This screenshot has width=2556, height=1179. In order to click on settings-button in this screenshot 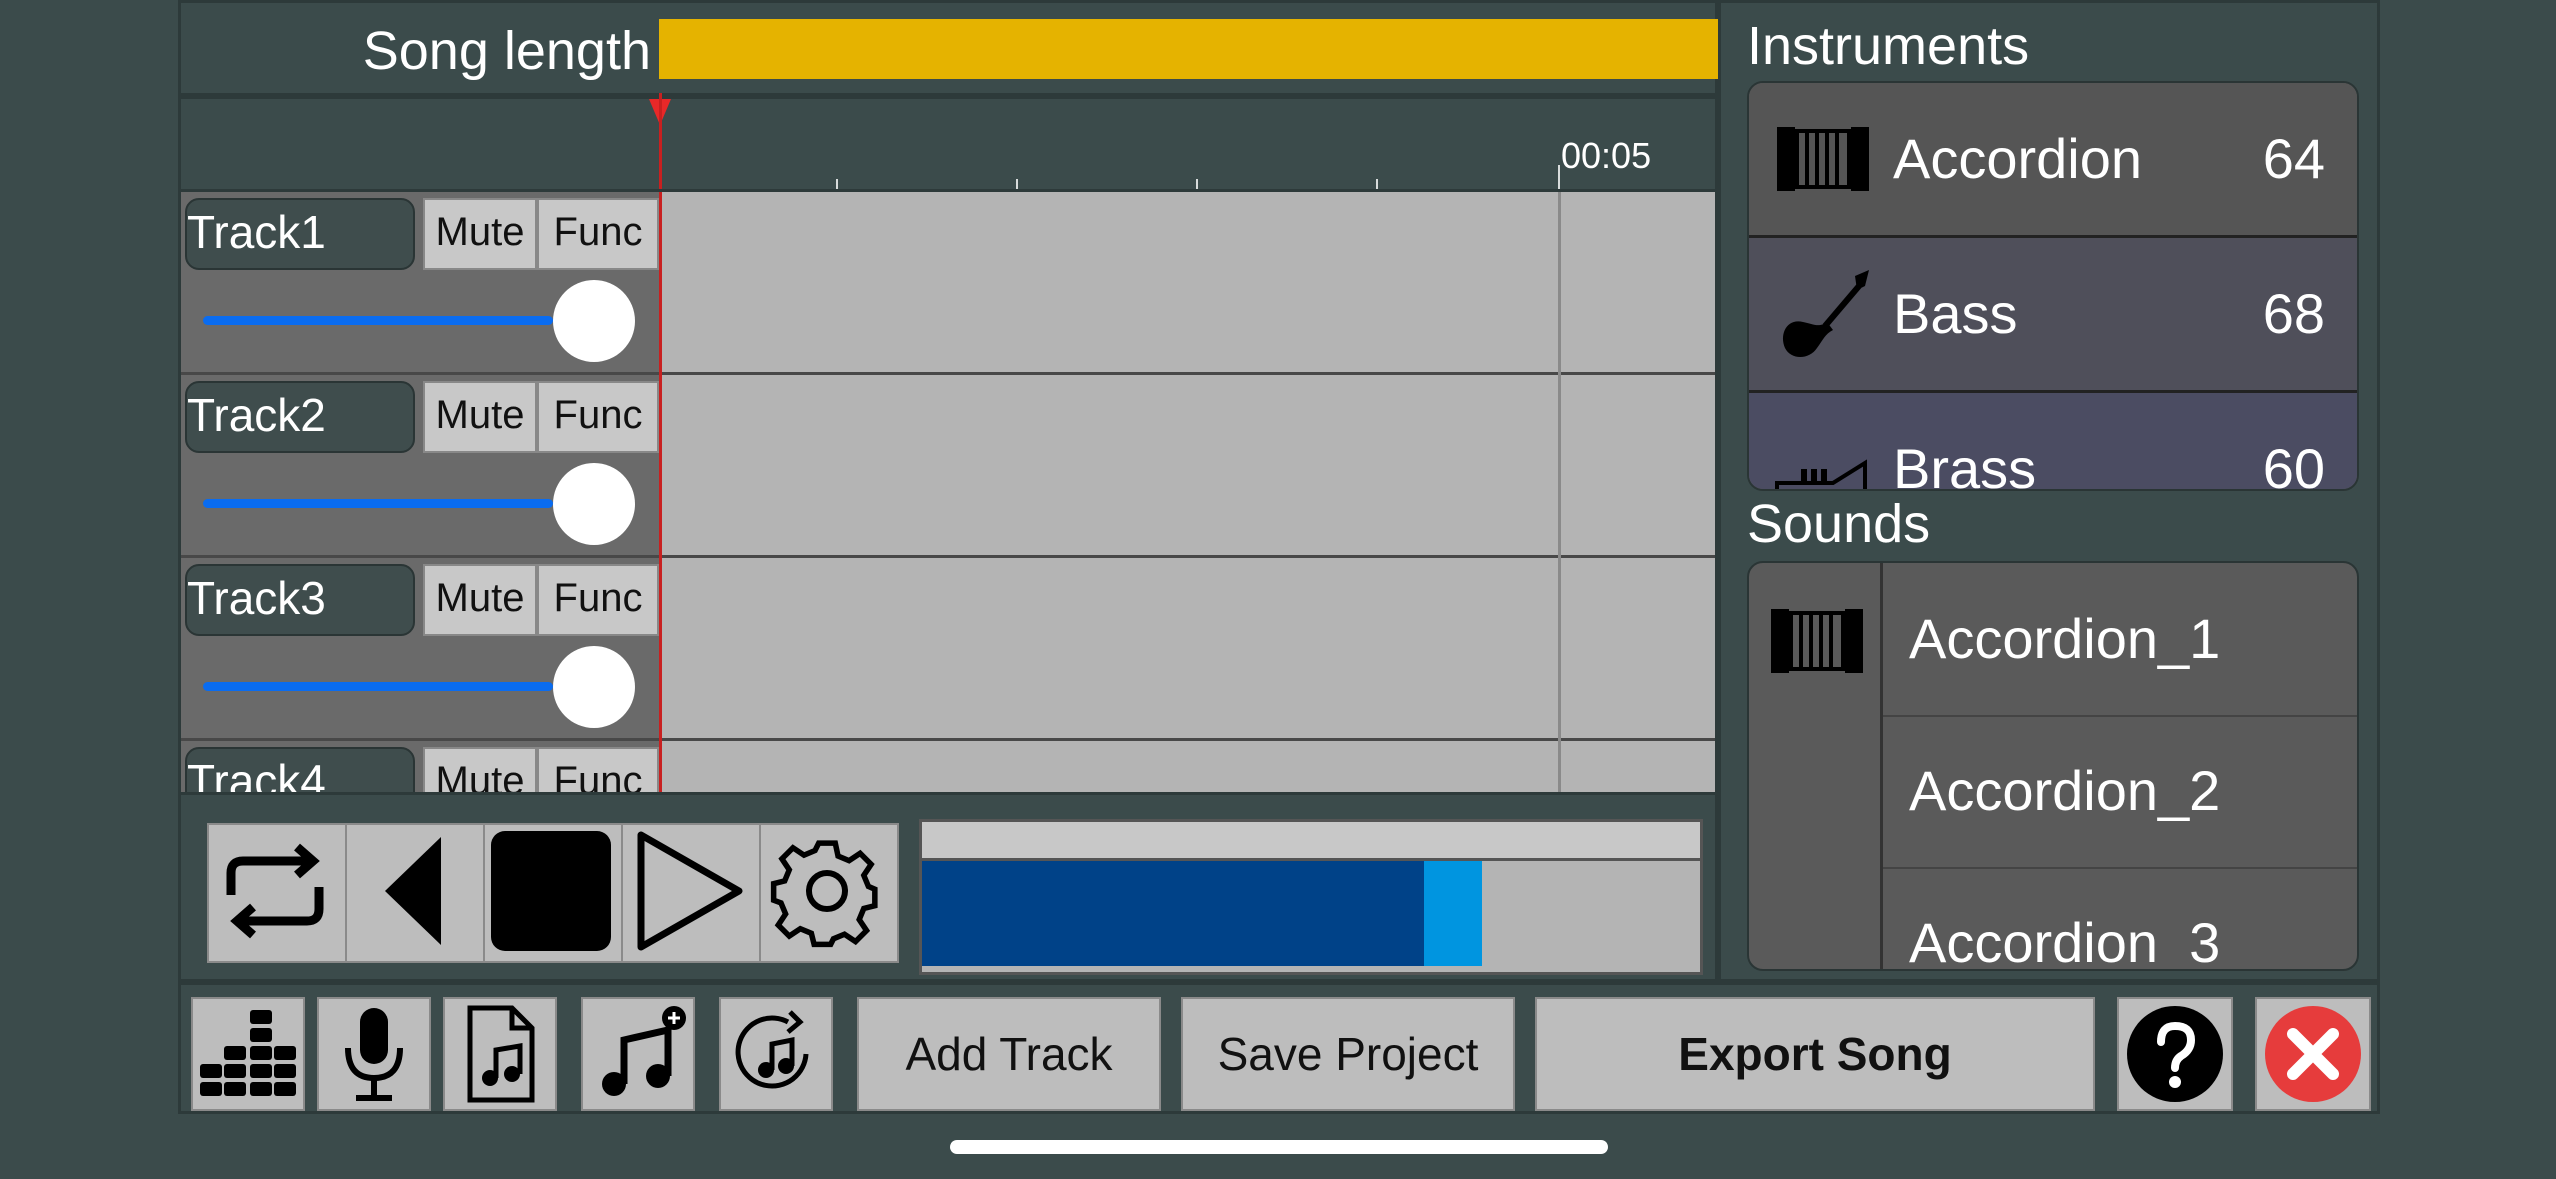, I will do `click(829, 893)`.